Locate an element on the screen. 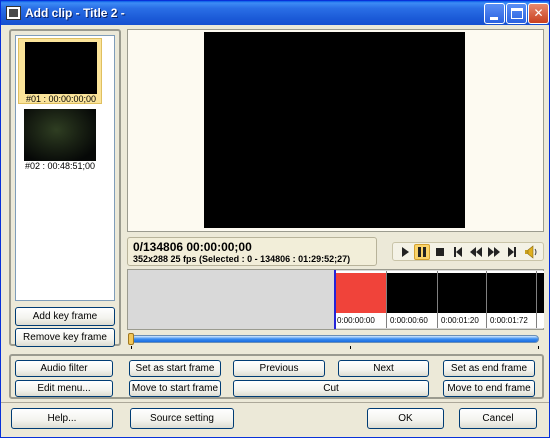 The image size is (550, 438). prev-frame-button is located at coordinates (458, 252).